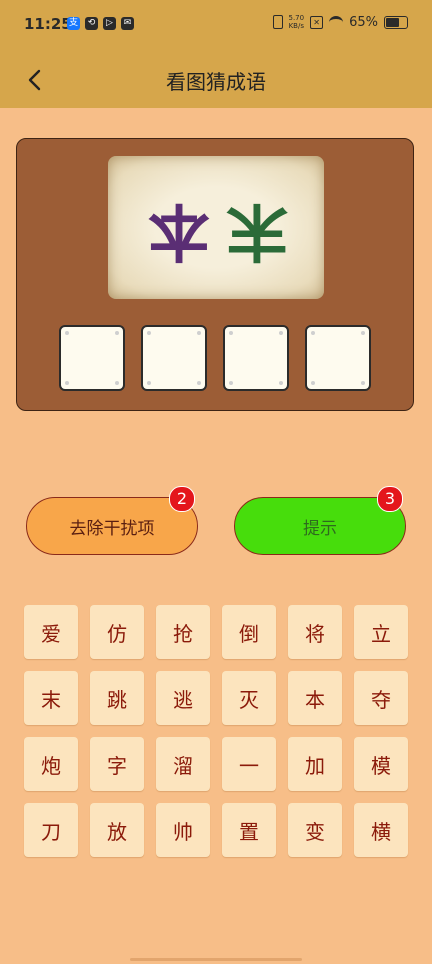 This screenshot has width=432, height=964. I want to click on status-bar: 11:25 支 ⟲ ▷ ✉ 5.70 KB/s ✕ 65%, so click(216, 26).